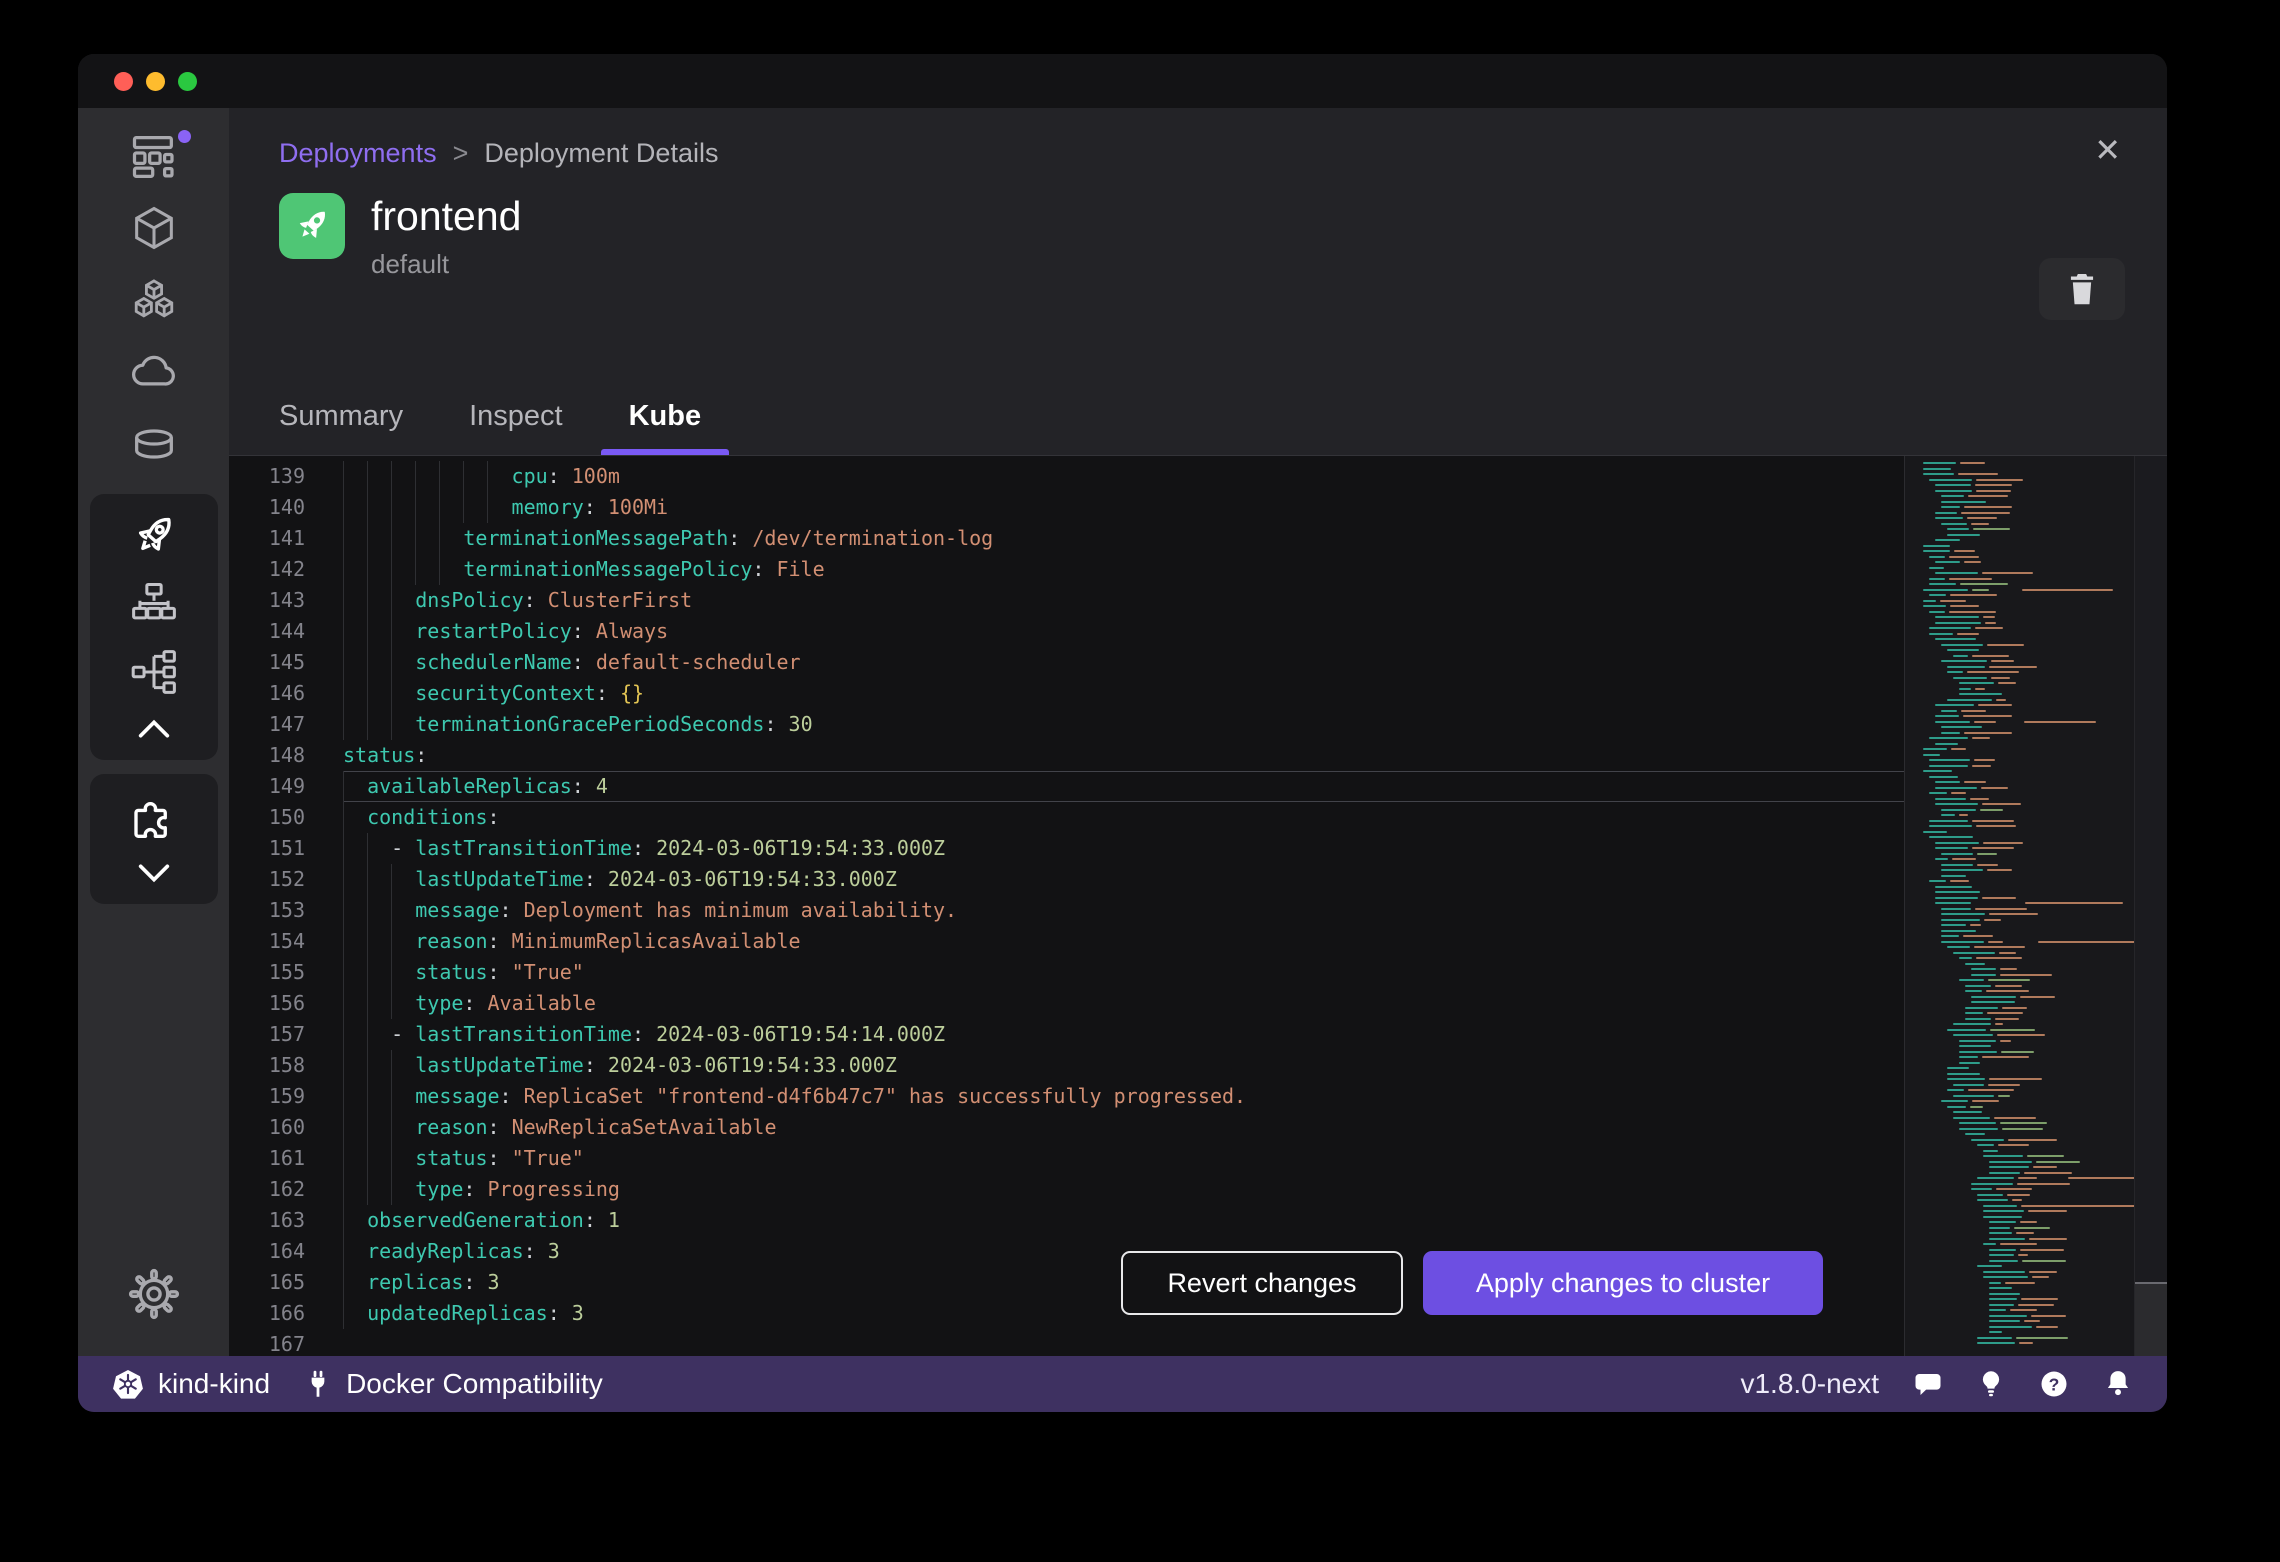 The image size is (2280, 1562). What do you see at coordinates (1067, 476) in the screenshot?
I see `code-line: 139 cpu: 100m` at bounding box center [1067, 476].